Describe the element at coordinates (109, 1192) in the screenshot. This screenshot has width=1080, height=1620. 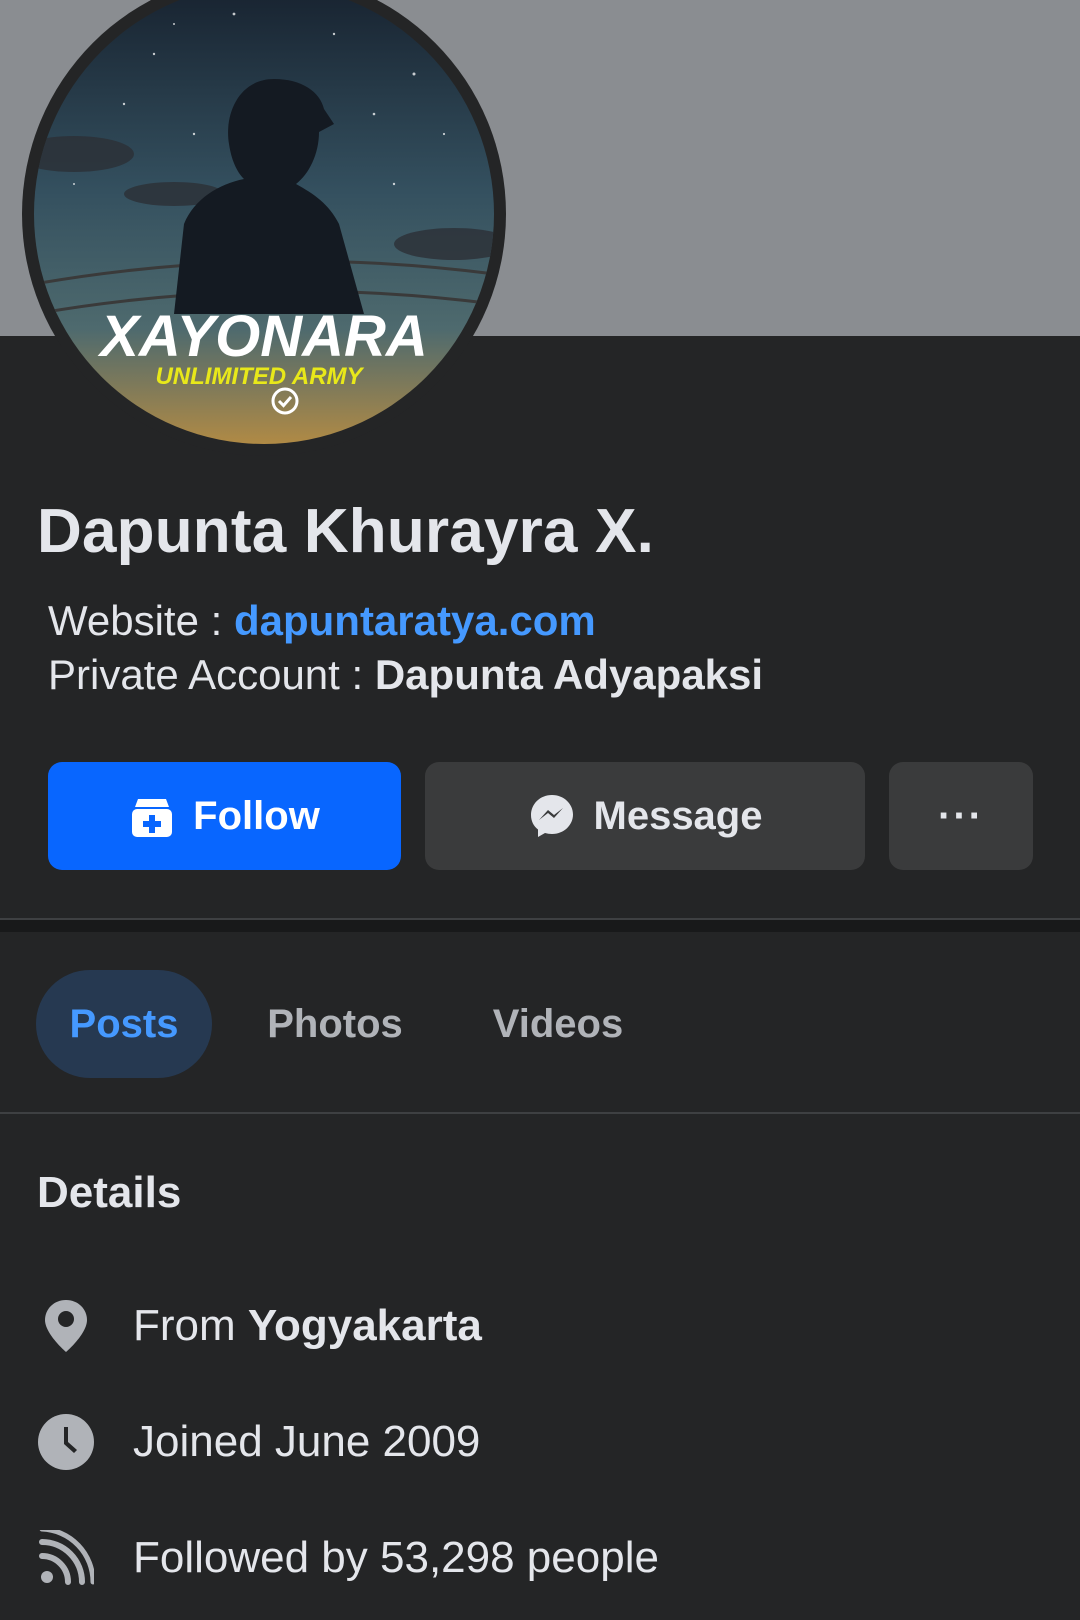
I see `details-heading: Details` at that location.